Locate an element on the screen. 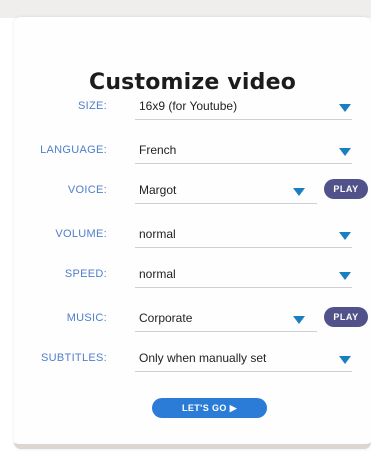  voice-label: VOICE: is located at coordinates (87, 190).